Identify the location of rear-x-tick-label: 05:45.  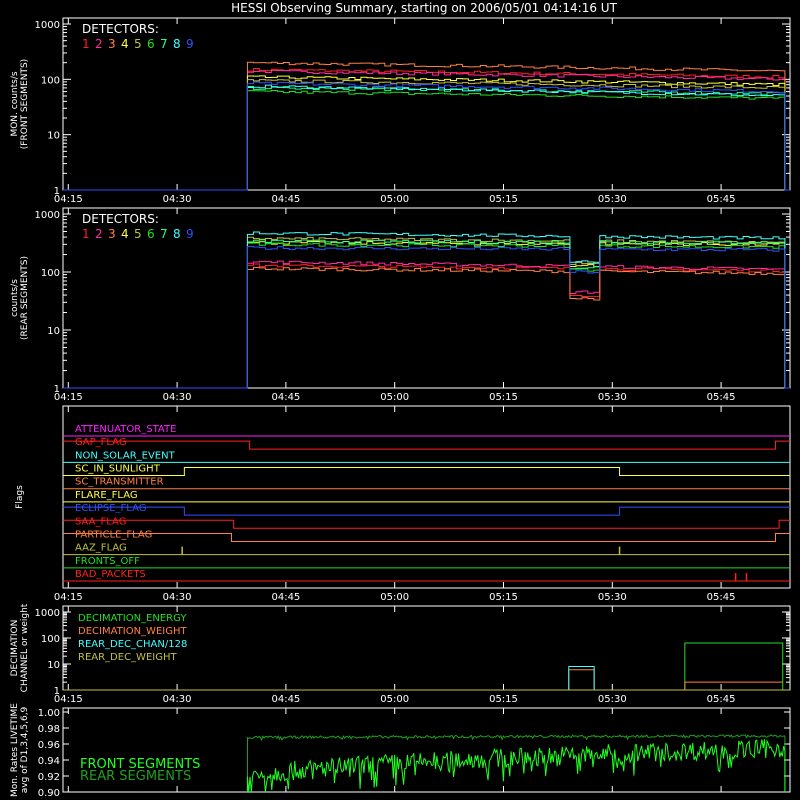
(721, 397).